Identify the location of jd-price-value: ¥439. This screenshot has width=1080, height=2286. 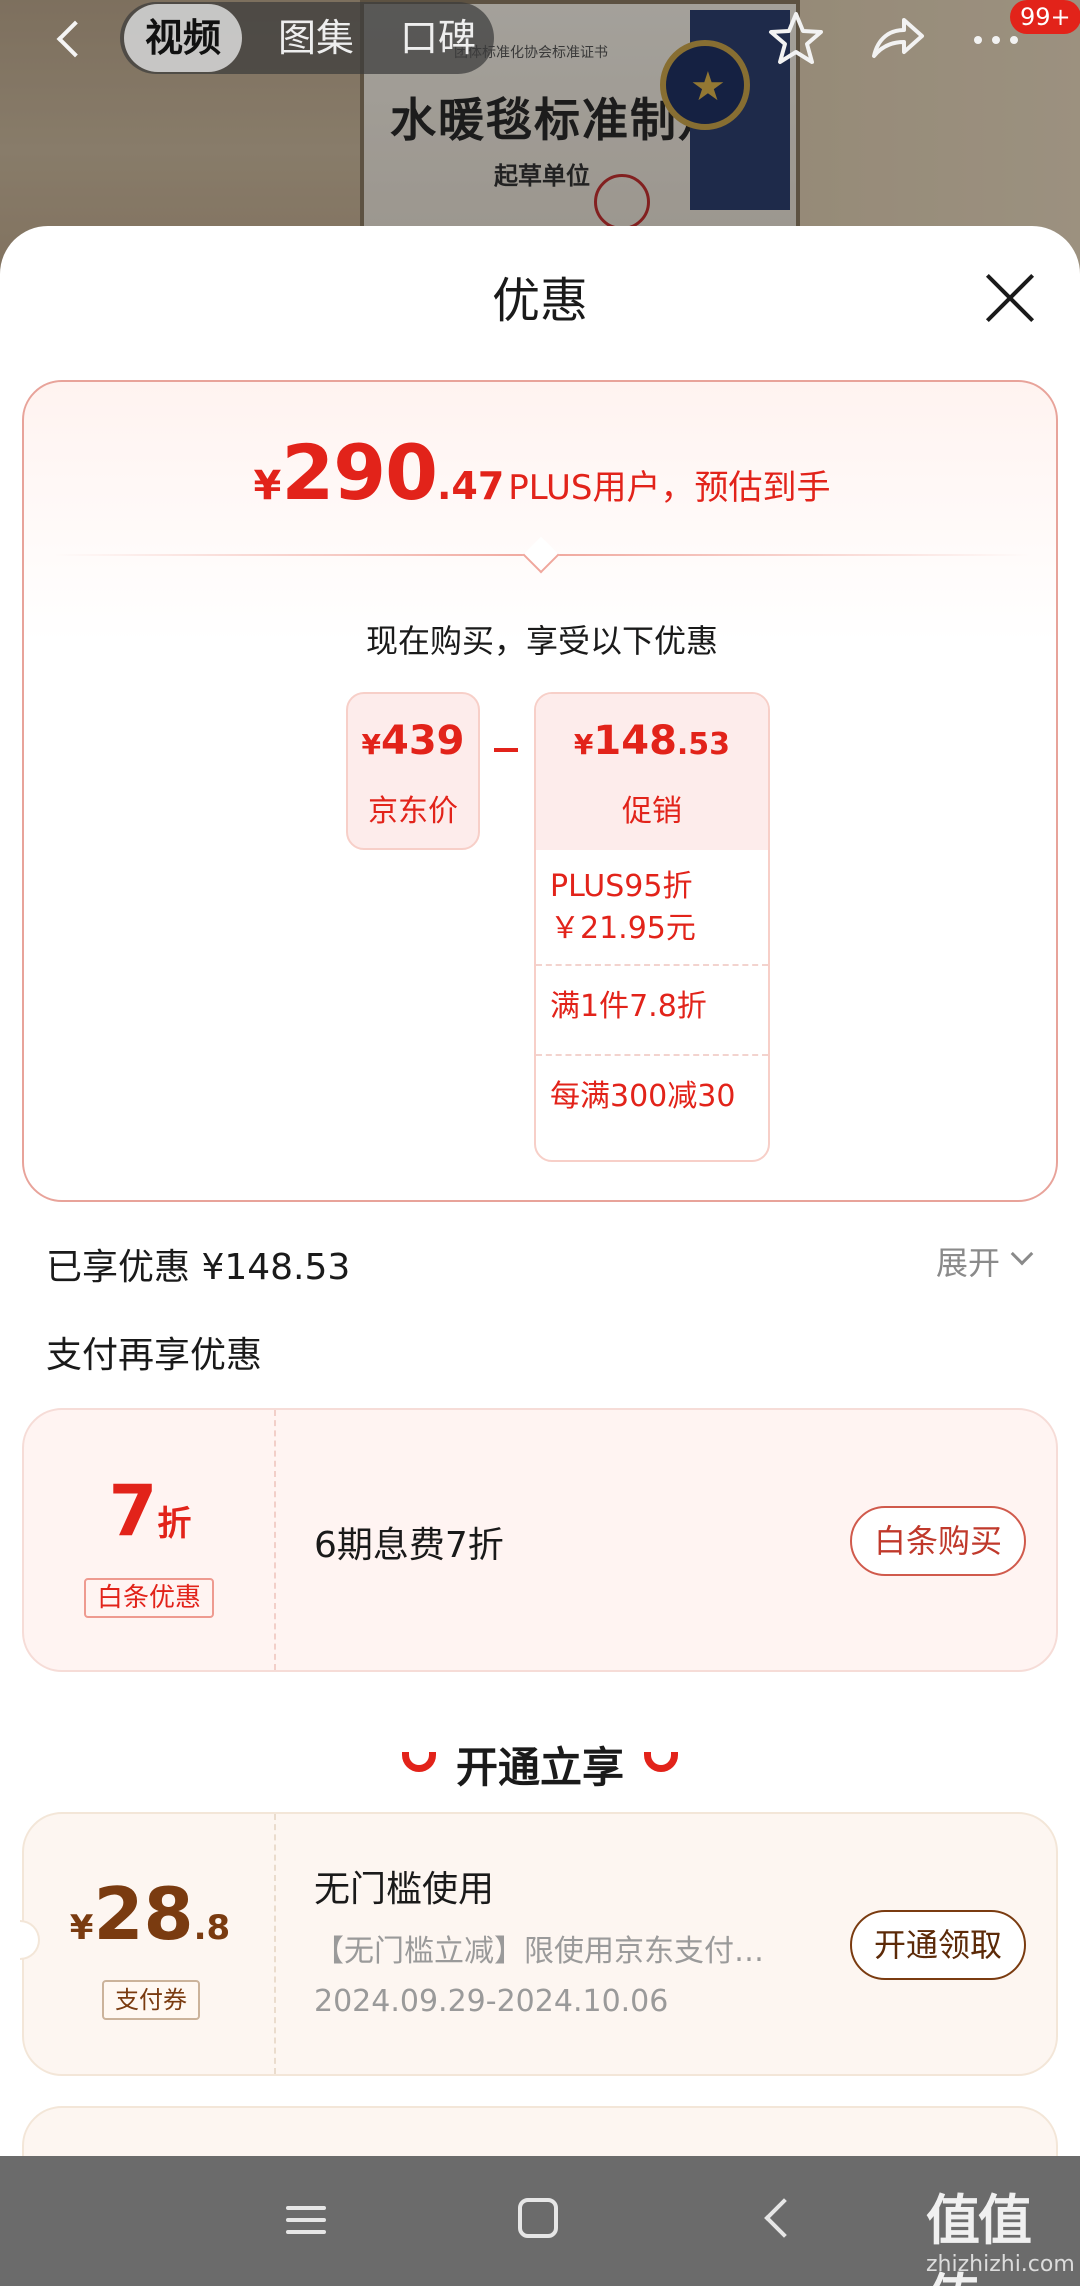
(413, 741).